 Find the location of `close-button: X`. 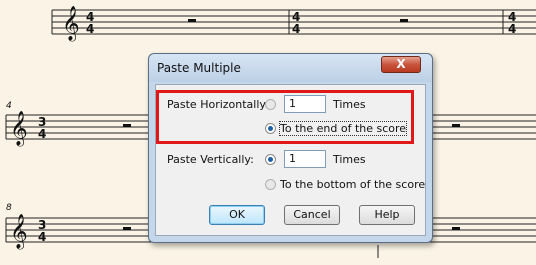

close-button: X is located at coordinates (401, 64).